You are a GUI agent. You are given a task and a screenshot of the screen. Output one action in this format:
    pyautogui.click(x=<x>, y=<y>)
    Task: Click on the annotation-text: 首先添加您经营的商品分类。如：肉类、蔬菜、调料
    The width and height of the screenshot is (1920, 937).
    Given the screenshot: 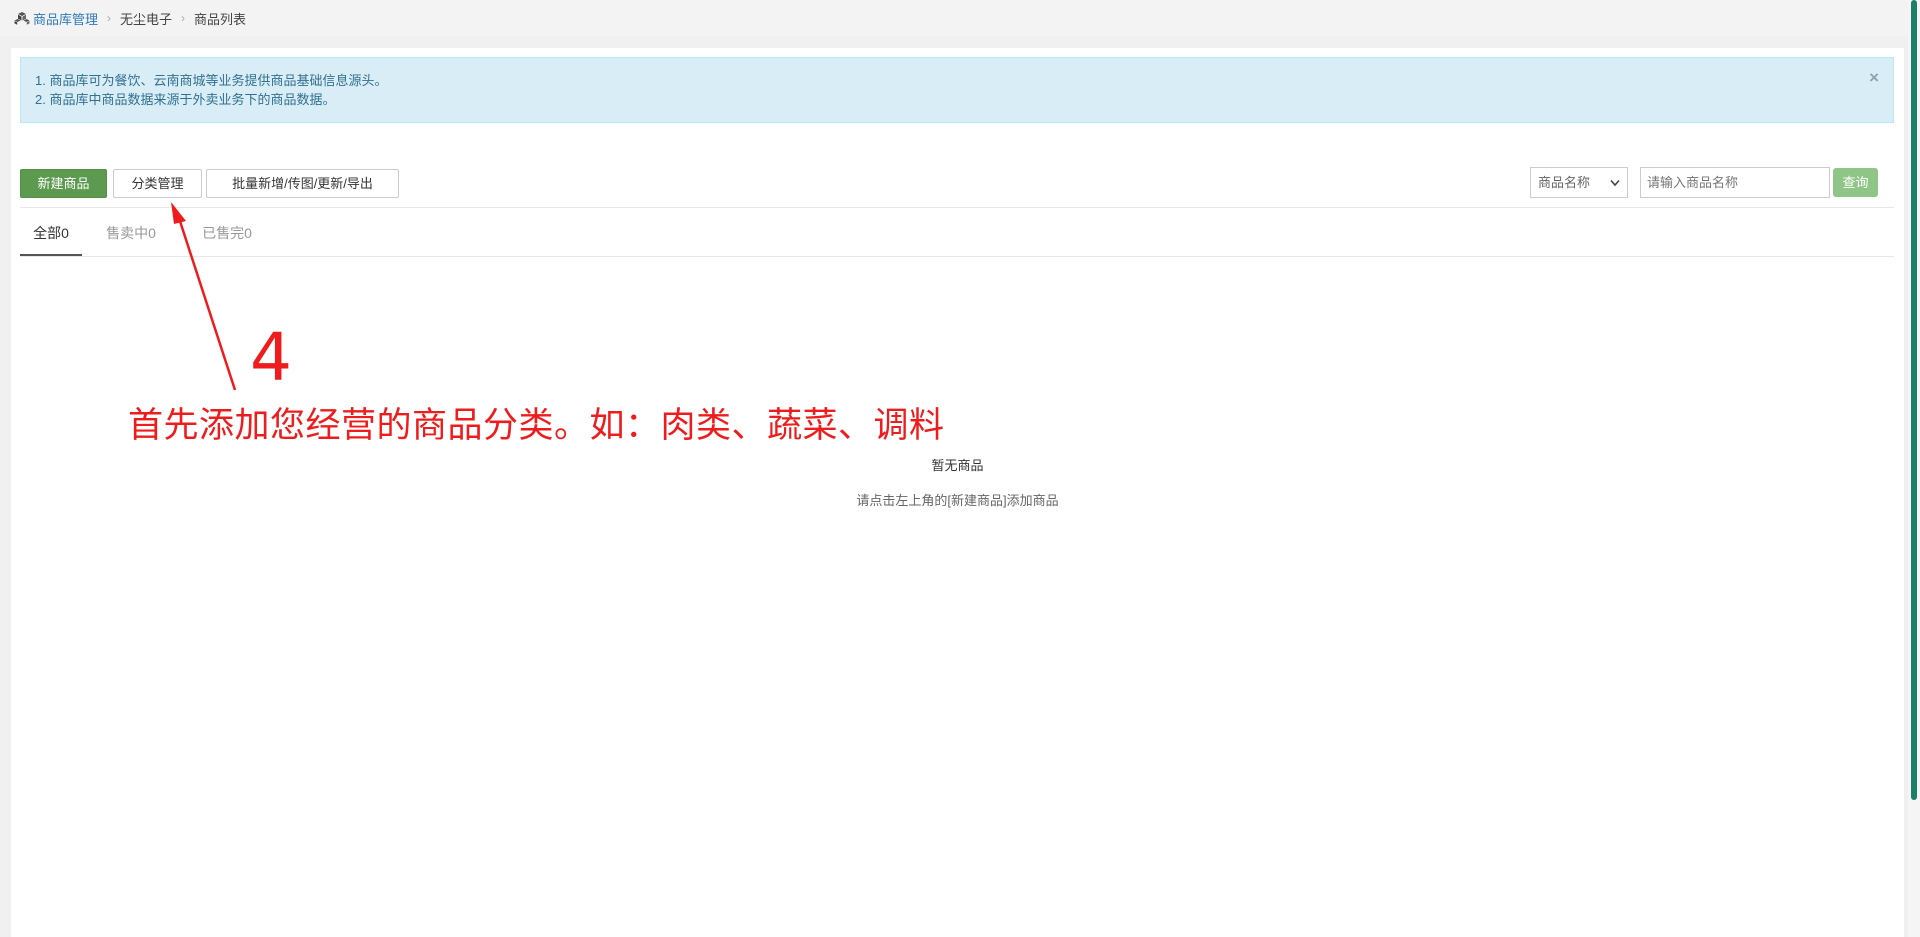 What is the action you would take?
    pyautogui.click(x=536, y=426)
    